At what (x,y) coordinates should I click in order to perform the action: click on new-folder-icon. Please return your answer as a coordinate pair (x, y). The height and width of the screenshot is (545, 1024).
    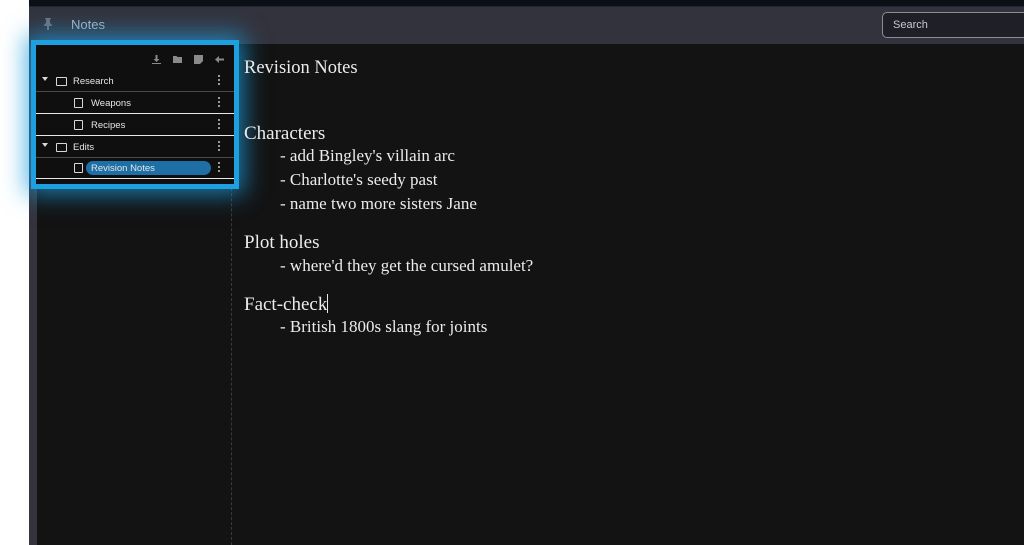
    Looking at the image, I should click on (177, 59).